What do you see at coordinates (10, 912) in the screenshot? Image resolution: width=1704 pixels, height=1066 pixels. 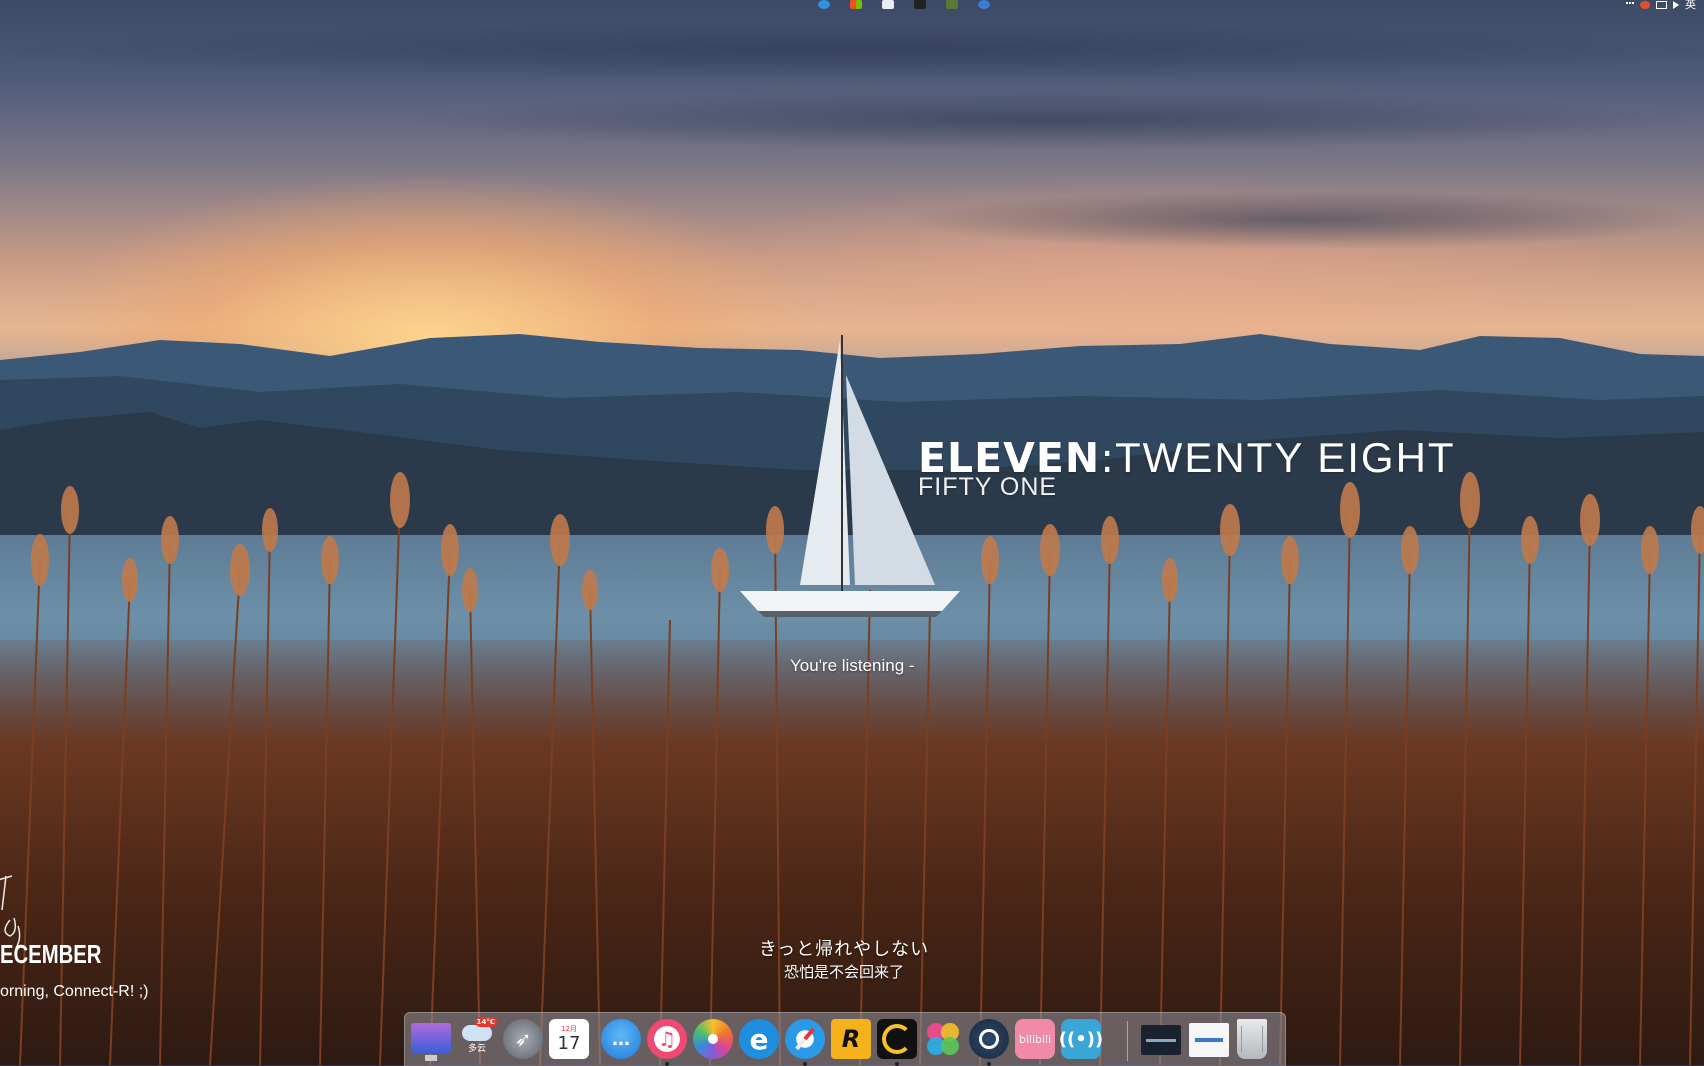 I see `script-day-lettering` at bounding box center [10, 912].